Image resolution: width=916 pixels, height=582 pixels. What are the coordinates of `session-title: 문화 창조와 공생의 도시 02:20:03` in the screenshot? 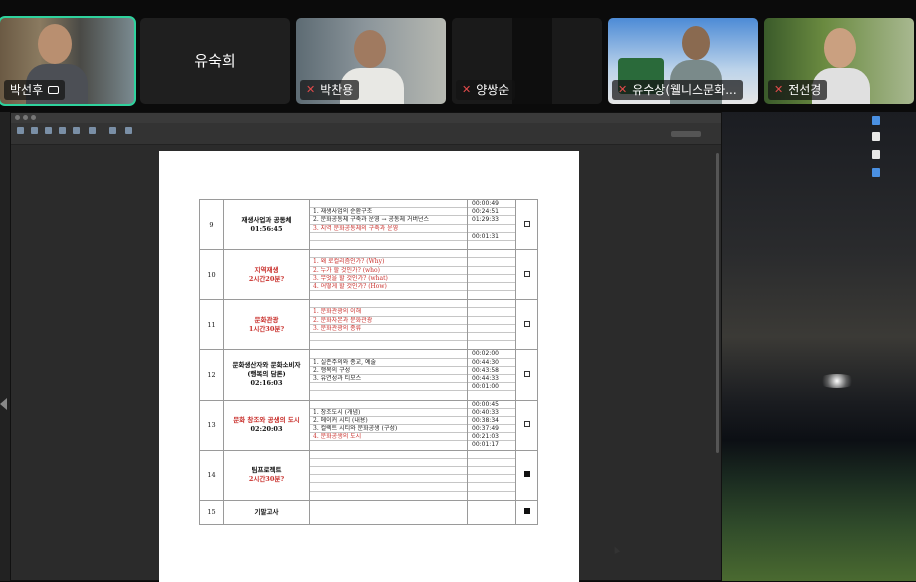 It's located at (266, 425).